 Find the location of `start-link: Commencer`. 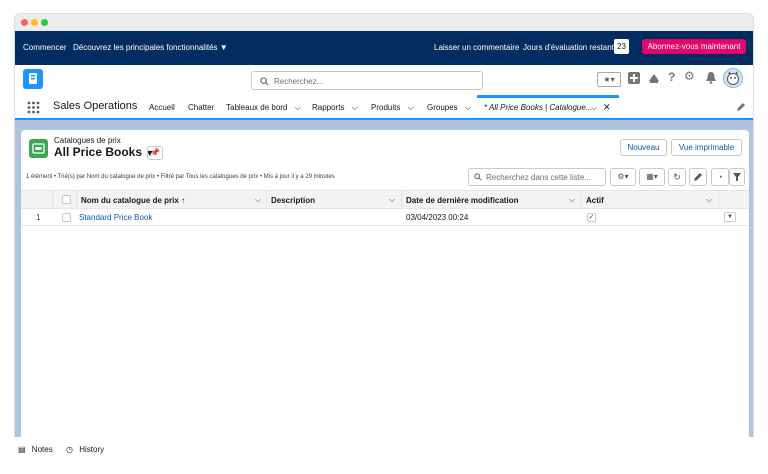

start-link: Commencer is located at coordinates (45, 47).